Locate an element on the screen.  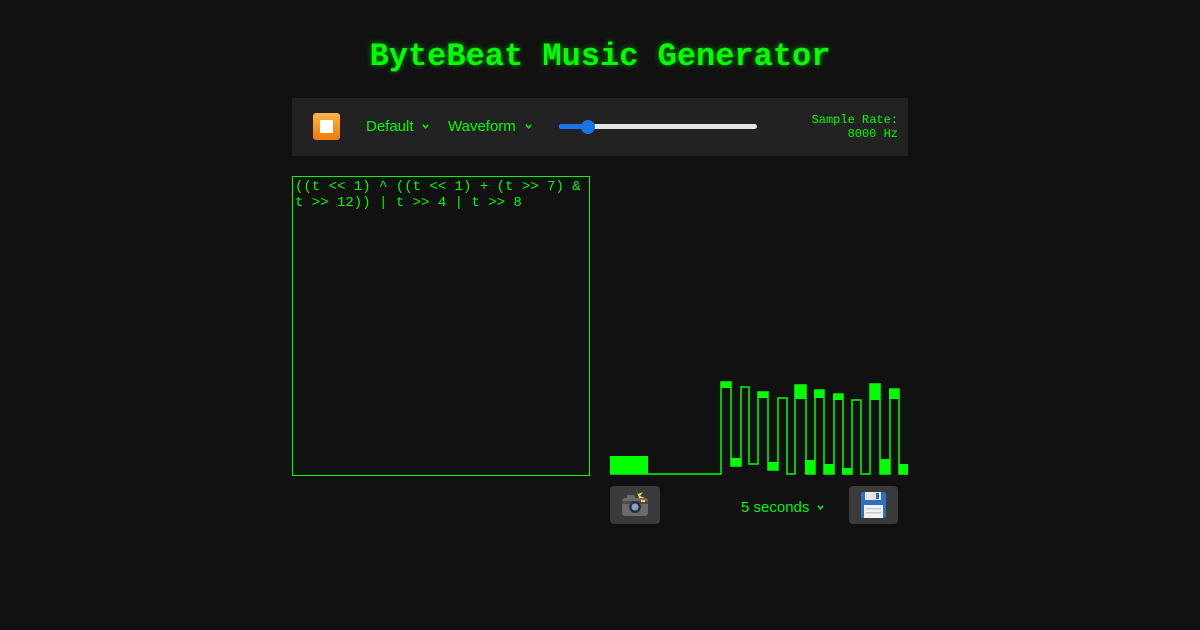
snapshot-button is located at coordinates (635, 505).